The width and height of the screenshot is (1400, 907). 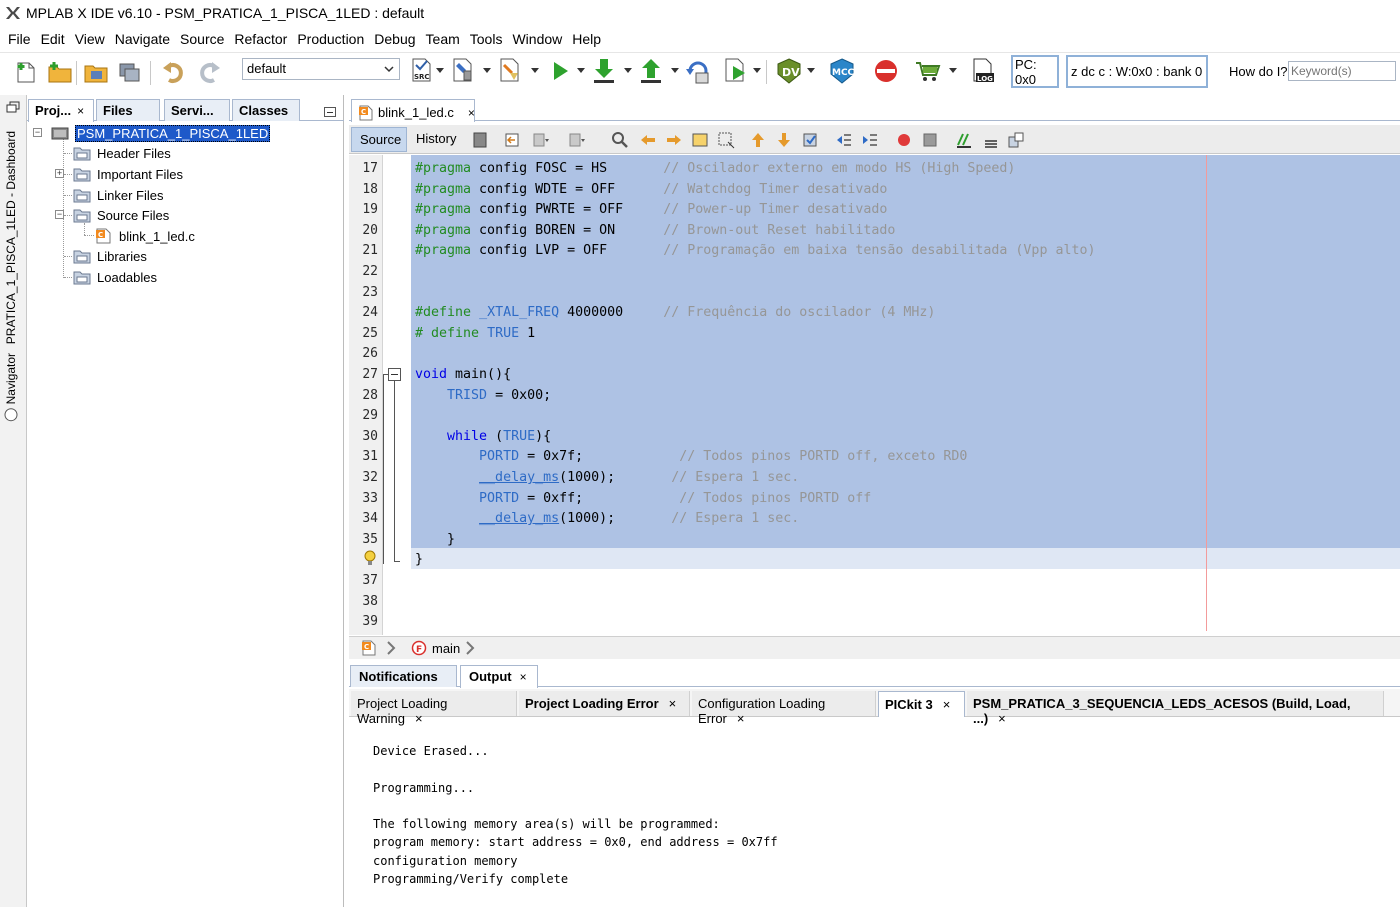 What do you see at coordinates (443, 39) in the screenshot?
I see `menu-team: Team` at bounding box center [443, 39].